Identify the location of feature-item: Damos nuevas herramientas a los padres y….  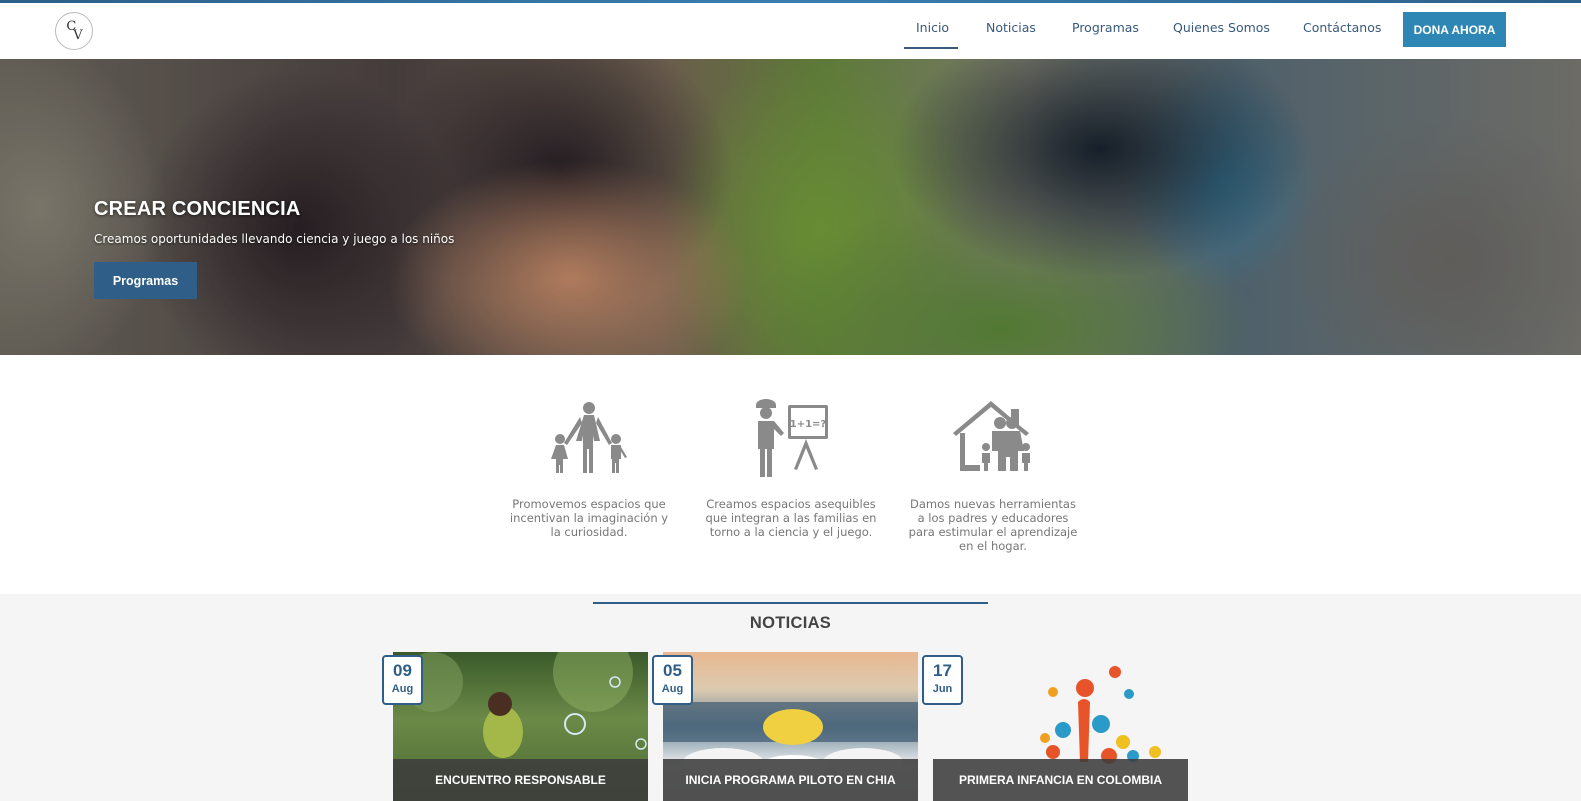
(993, 476).